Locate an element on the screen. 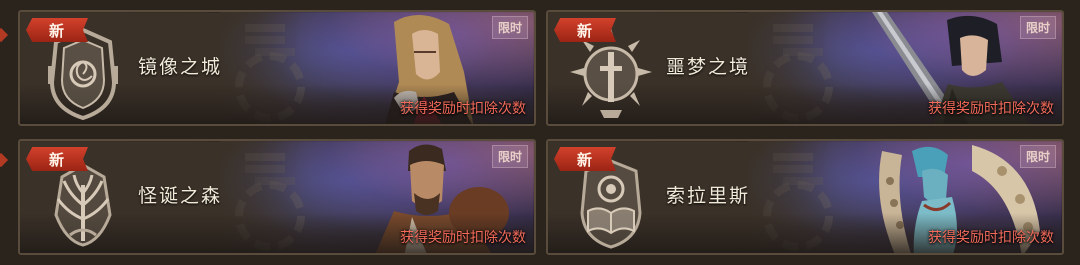  side-marker-top is located at coordinates (4, 35).